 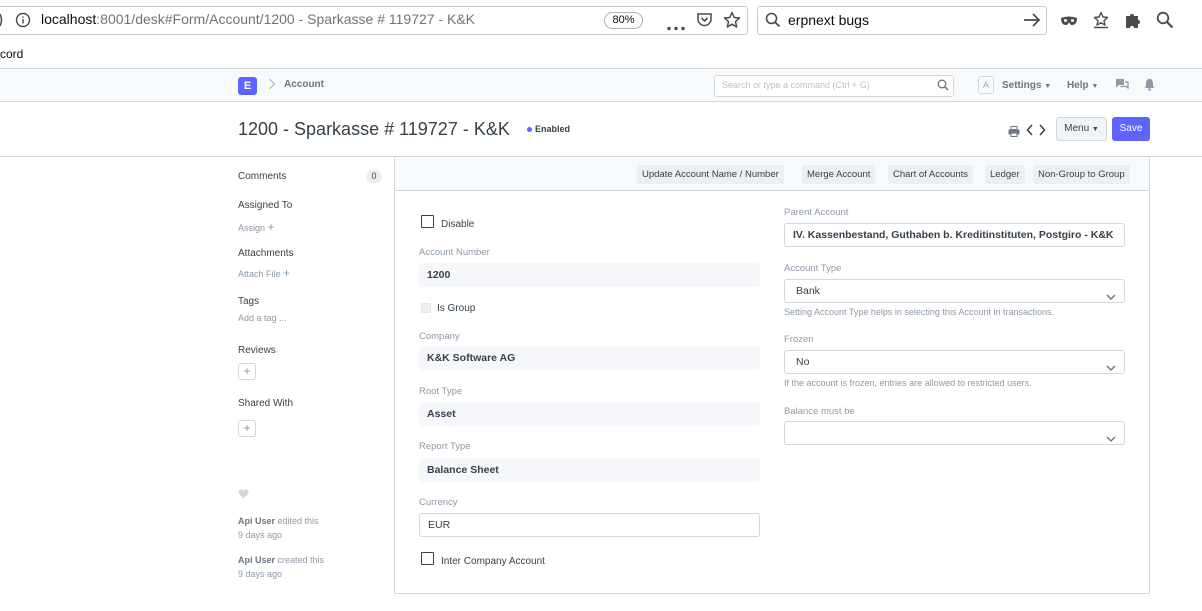 I want to click on breadcrumb-account: Account, so click(x=304, y=84).